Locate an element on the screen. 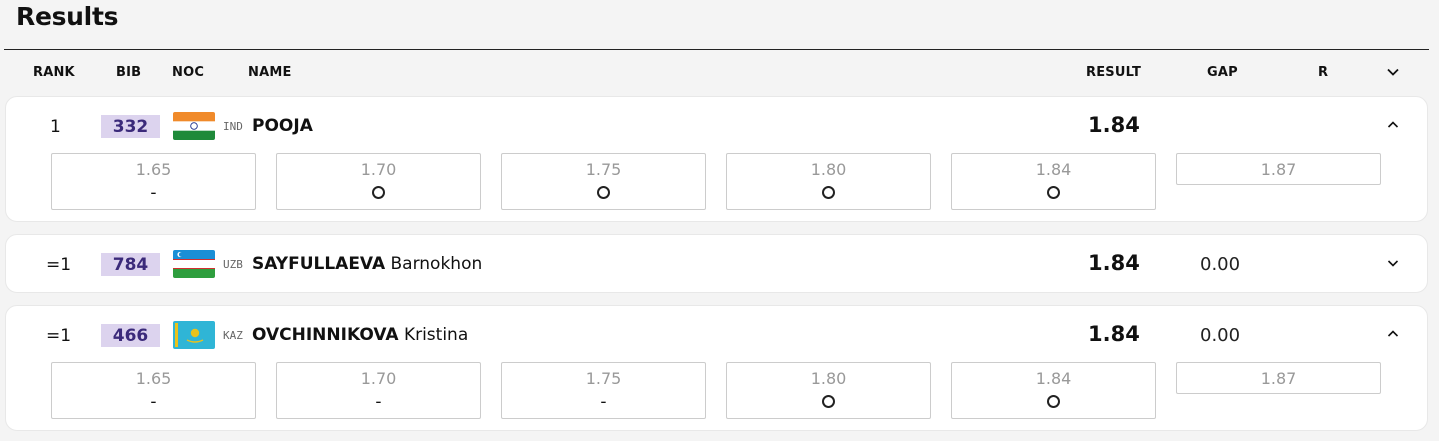  row-bib: 784 is located at coordinates (130, 264).